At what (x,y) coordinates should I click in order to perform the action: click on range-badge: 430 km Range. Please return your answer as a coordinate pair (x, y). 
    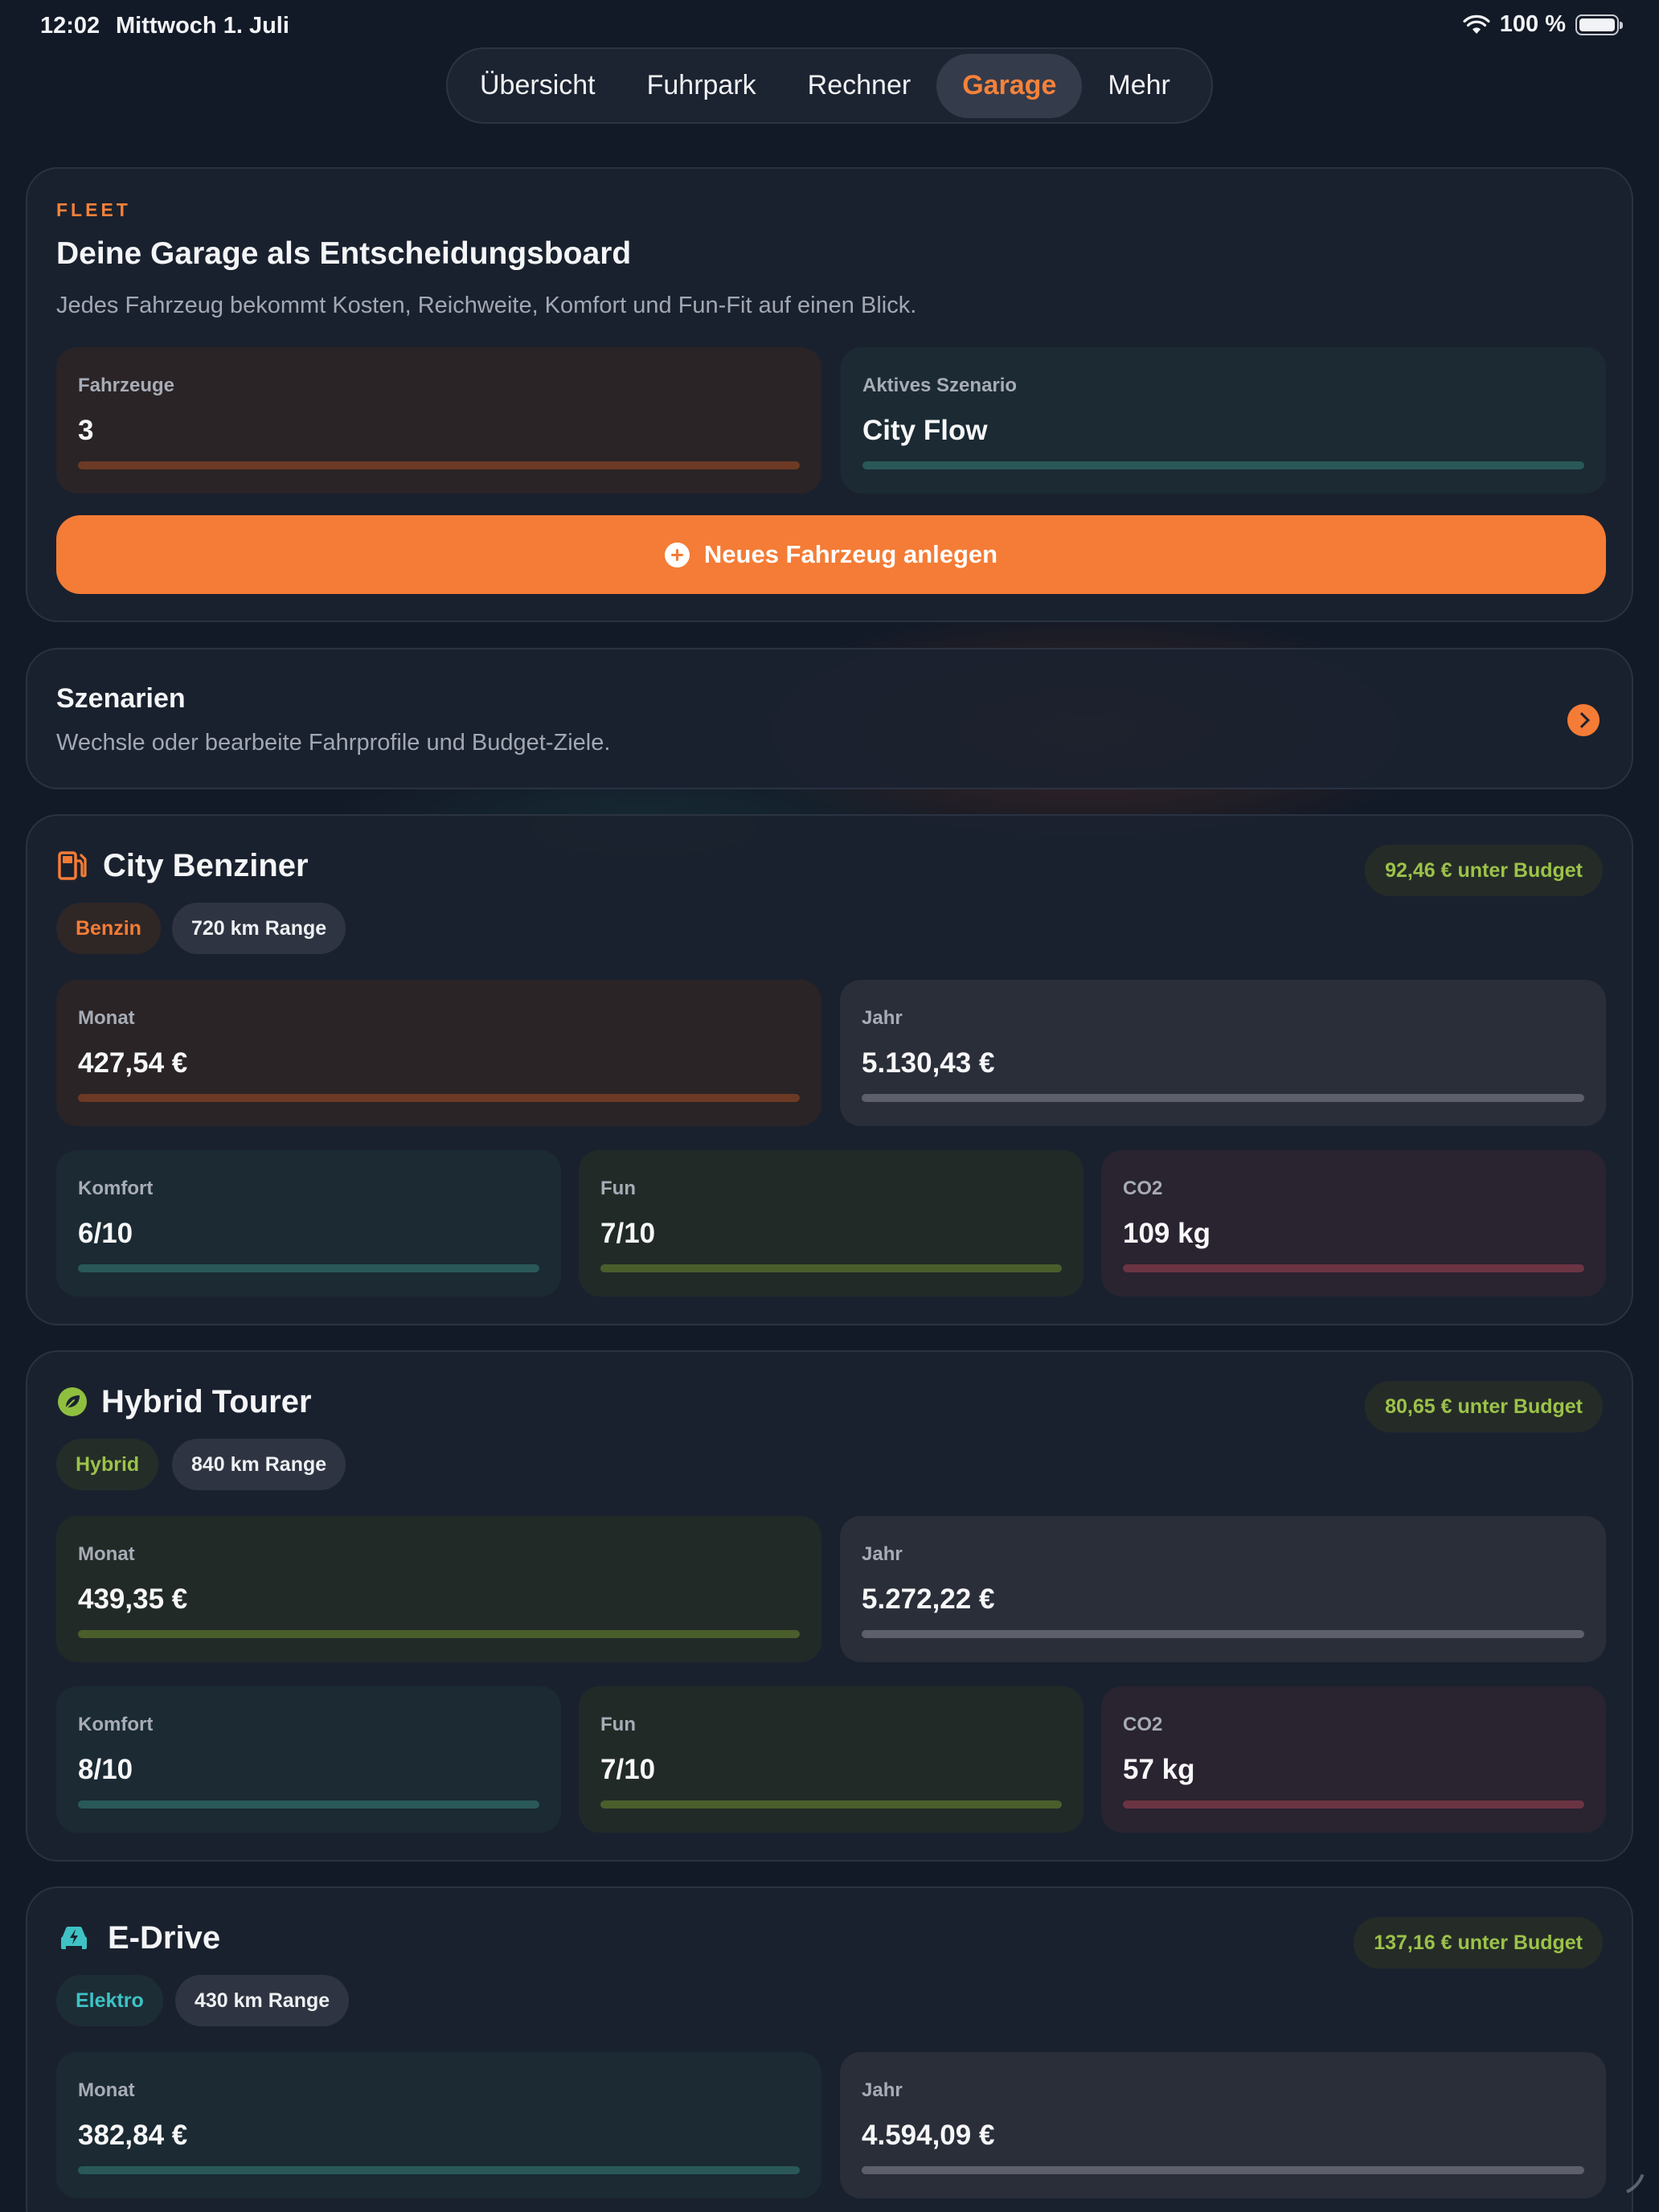
    Looking at the image, I should click on (262, 2001).